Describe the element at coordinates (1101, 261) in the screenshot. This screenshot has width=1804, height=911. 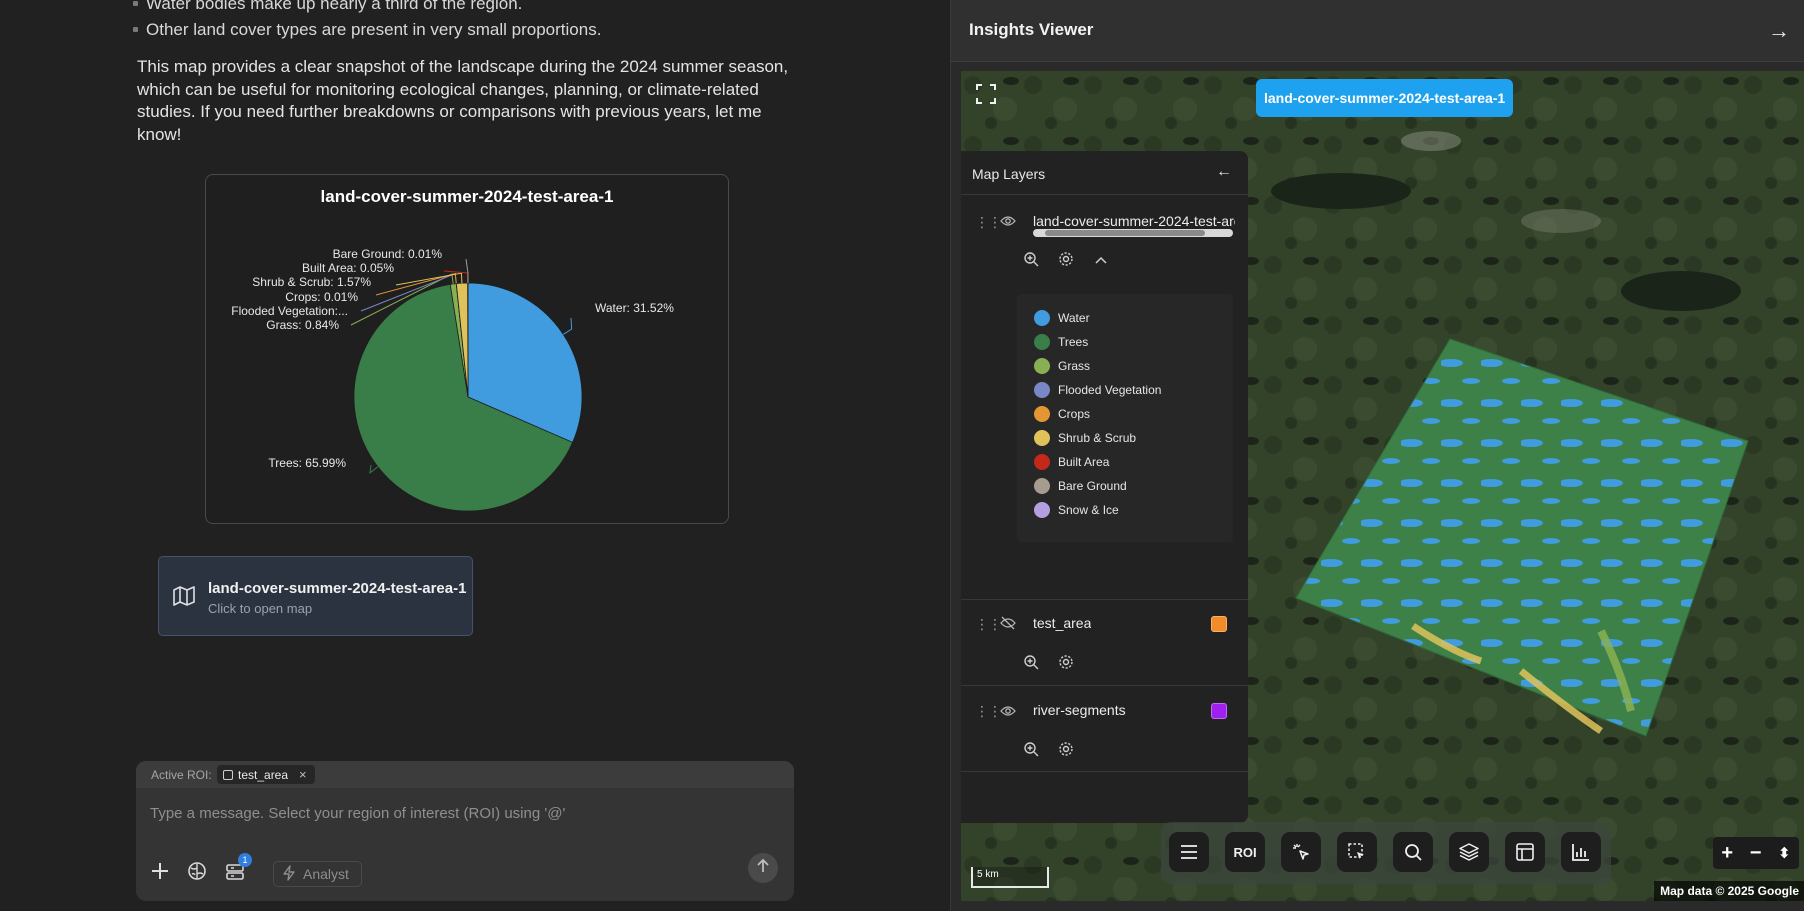
I see `chevron-up-icon` at that location.